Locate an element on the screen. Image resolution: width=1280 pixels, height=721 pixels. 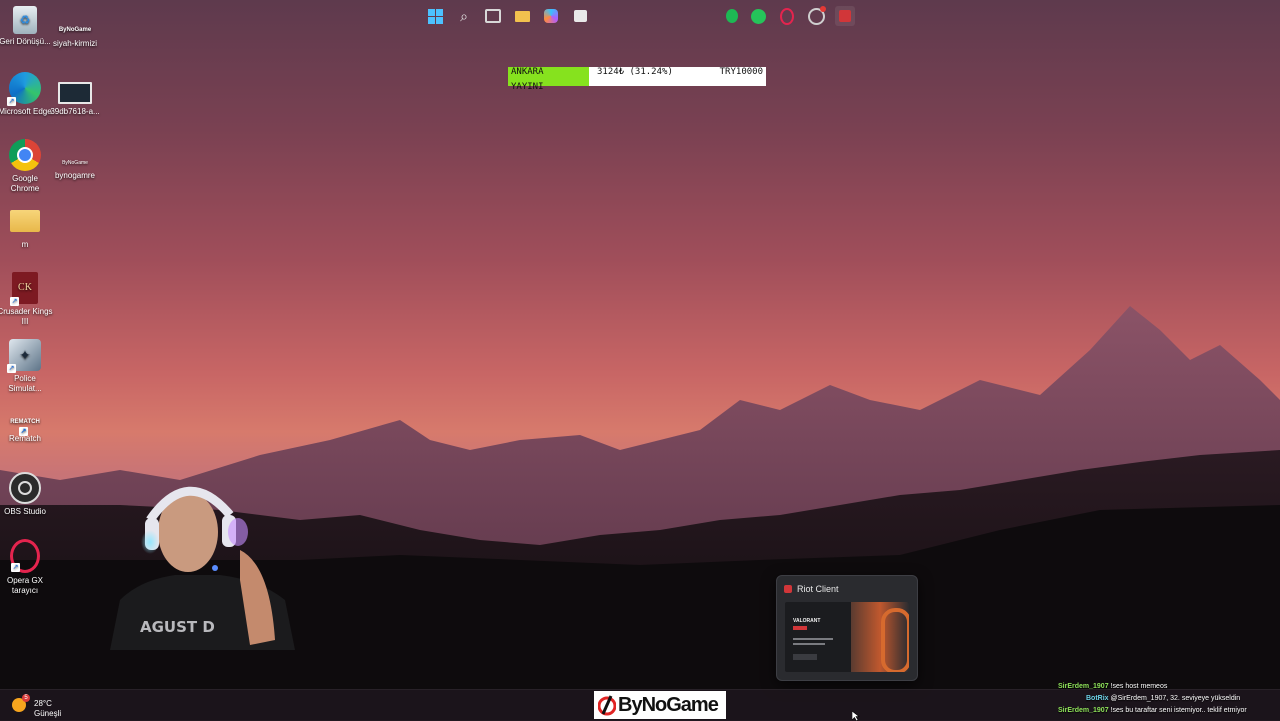
opera-gx-icon is located at coordinates (787, 16).